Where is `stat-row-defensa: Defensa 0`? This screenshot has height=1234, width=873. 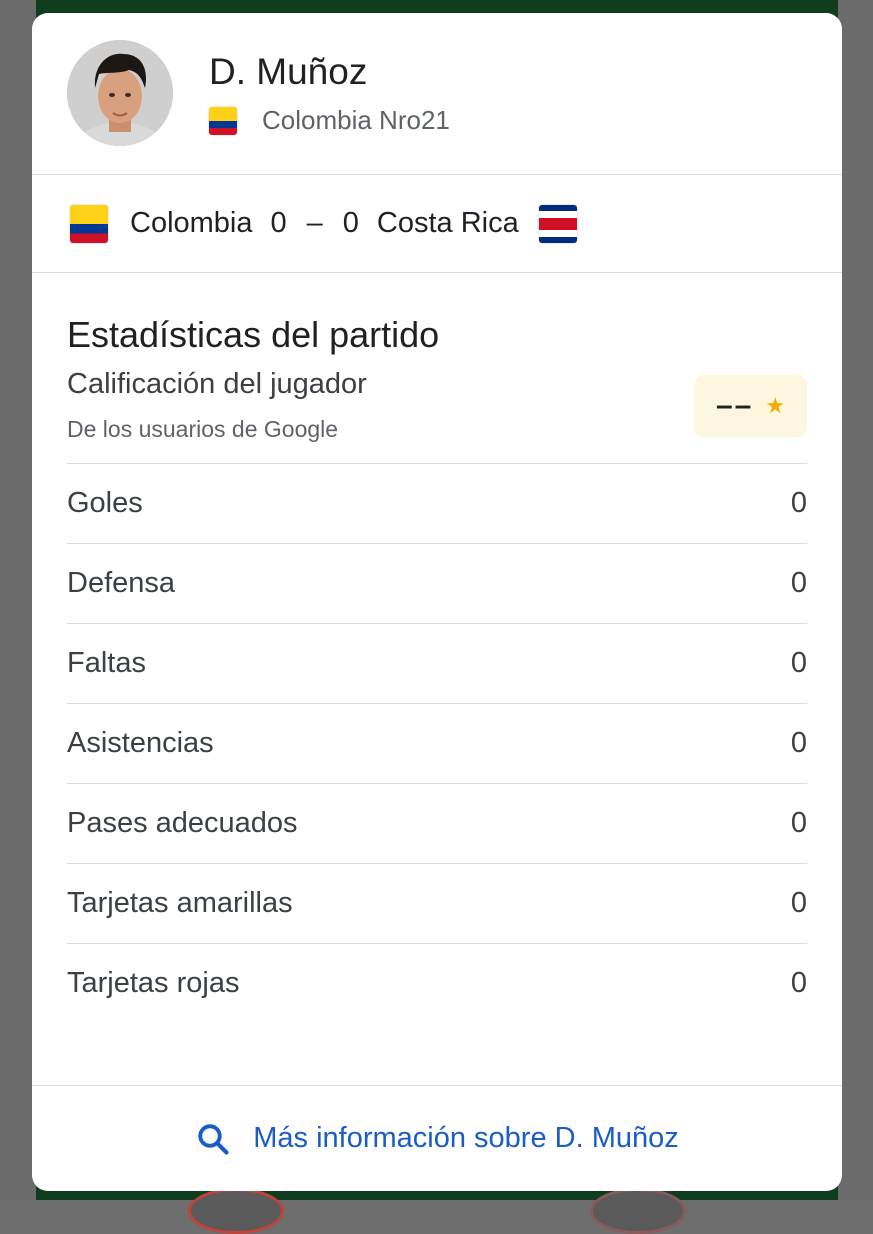
stat-row-defensa: Defensa 0 is located at coordinates (437, 584).